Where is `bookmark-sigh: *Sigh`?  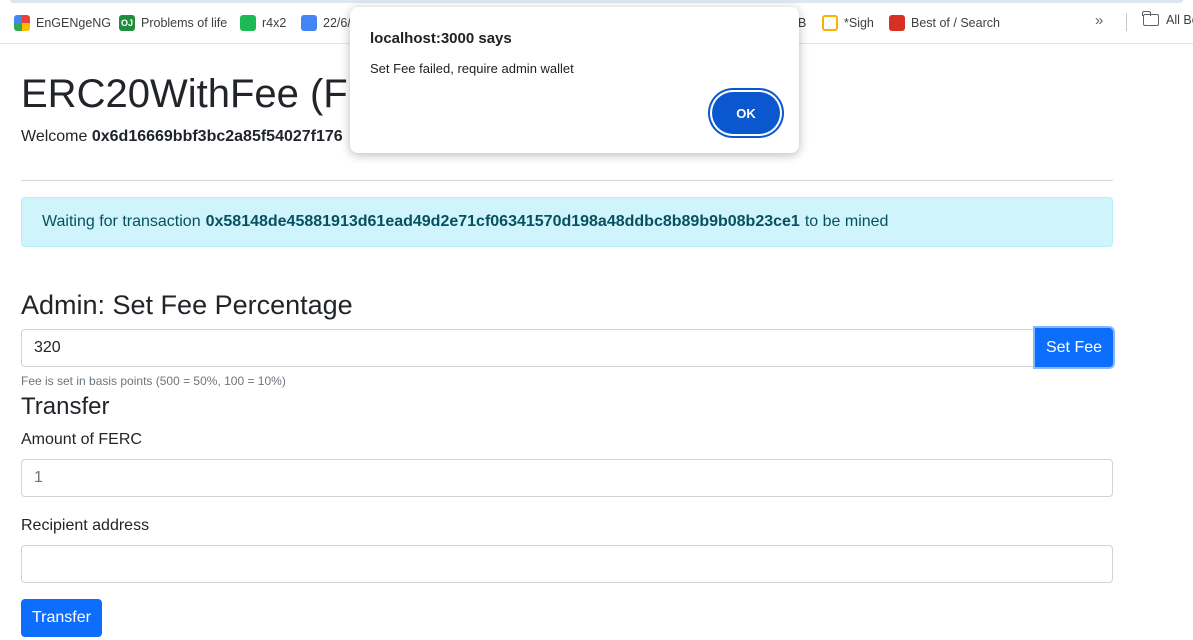
bookmark-sigh: *Sigh is located at coordinates (848, 23).